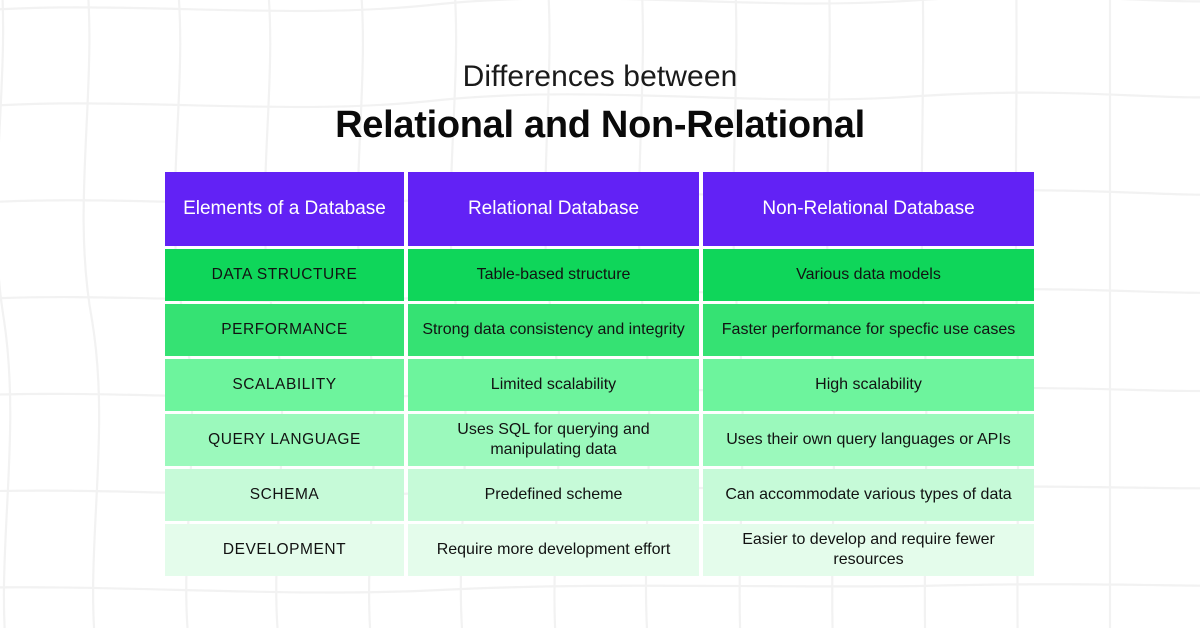  What do you see at coordinates (284, 275) in the screenshot?
I see `row-label-data-structure: DATA STRUCTURE` at bounding box center [284, 275].